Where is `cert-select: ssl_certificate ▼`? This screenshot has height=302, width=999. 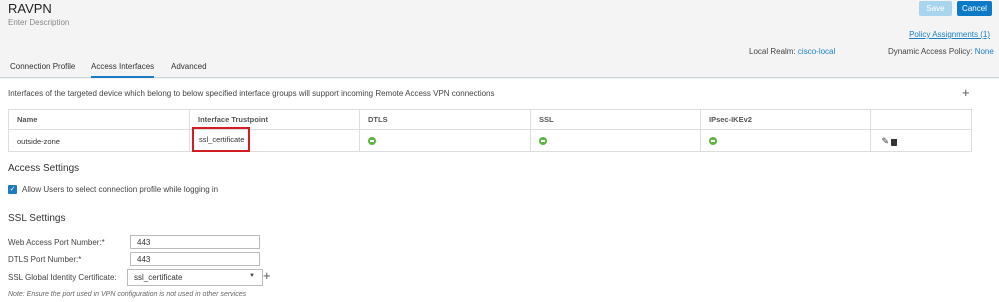 cert-select: ssl_certificate ▼ is located at coordinates (195, 277).